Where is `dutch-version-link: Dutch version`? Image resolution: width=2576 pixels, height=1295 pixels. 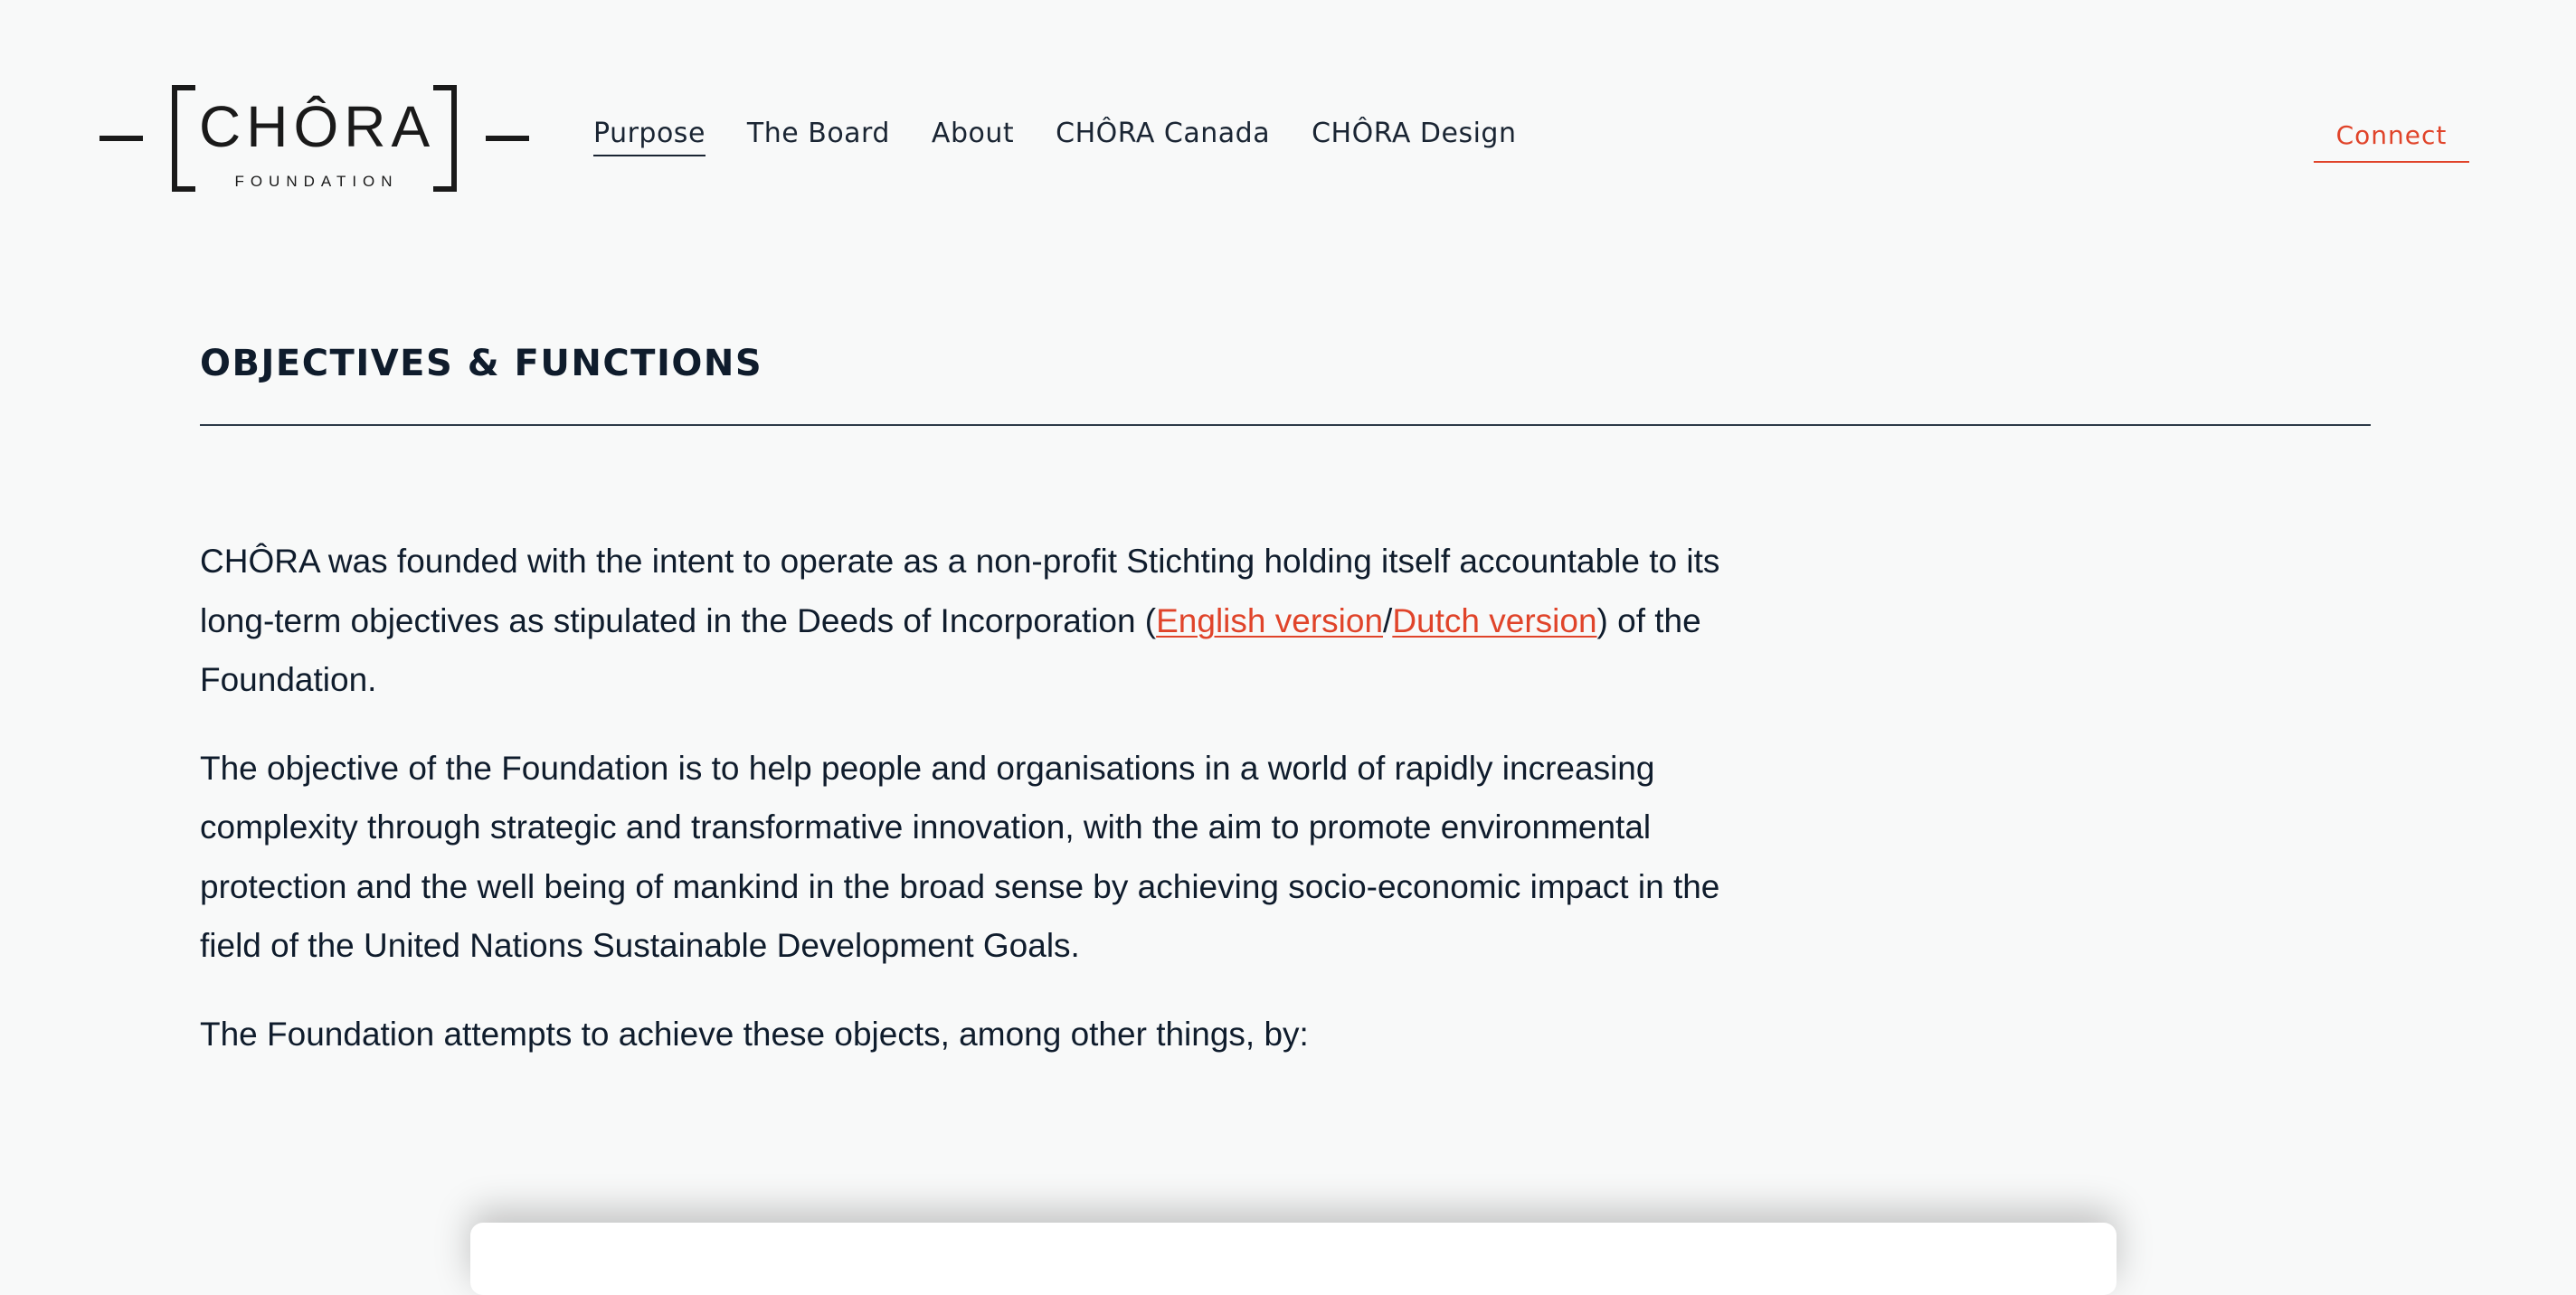
dutch-version-link: Dutch version is located at coordinates (1494, 620).